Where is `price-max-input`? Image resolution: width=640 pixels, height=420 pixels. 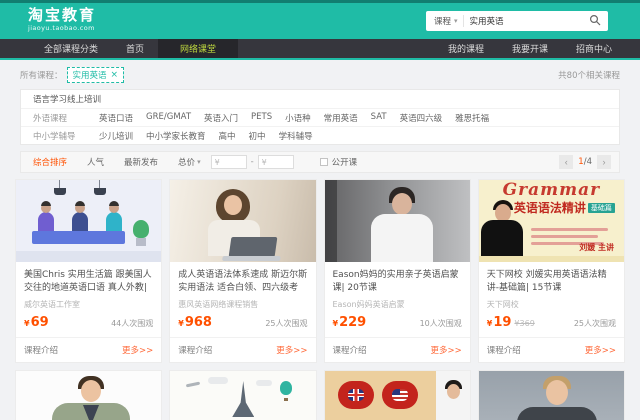
price-max-input is located at coordinates (275, 162).